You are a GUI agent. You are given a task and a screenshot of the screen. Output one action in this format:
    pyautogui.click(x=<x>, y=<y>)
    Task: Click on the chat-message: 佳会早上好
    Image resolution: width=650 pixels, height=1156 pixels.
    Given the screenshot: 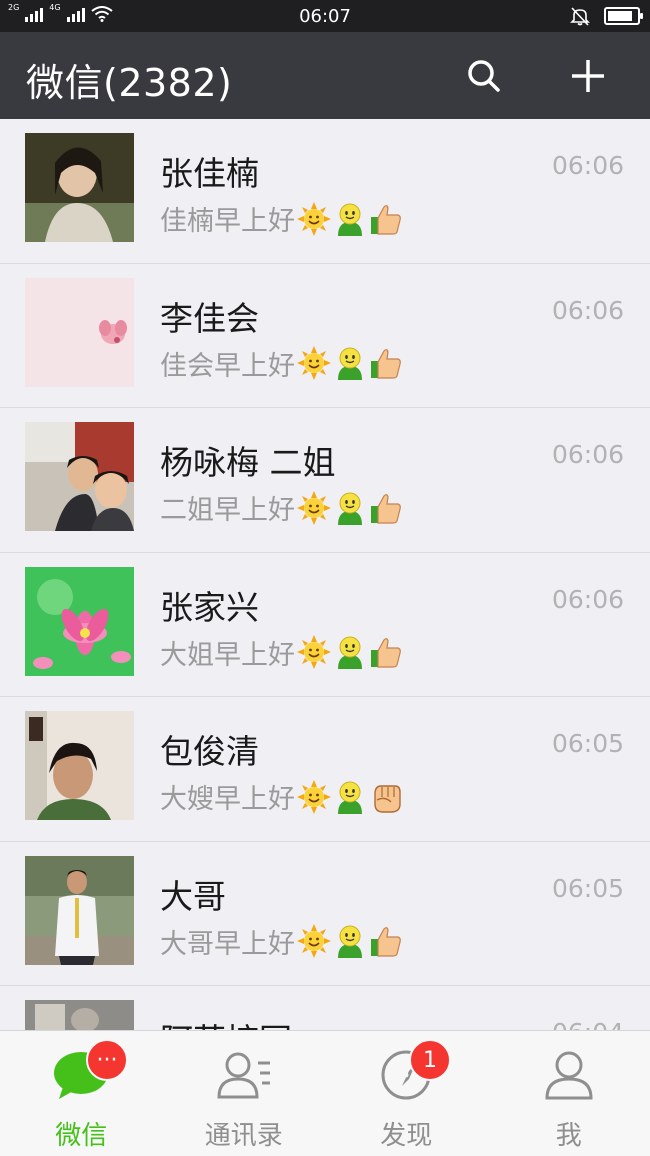 What is the action you would take?
    pyautogui.click(x=227, y=366)
    